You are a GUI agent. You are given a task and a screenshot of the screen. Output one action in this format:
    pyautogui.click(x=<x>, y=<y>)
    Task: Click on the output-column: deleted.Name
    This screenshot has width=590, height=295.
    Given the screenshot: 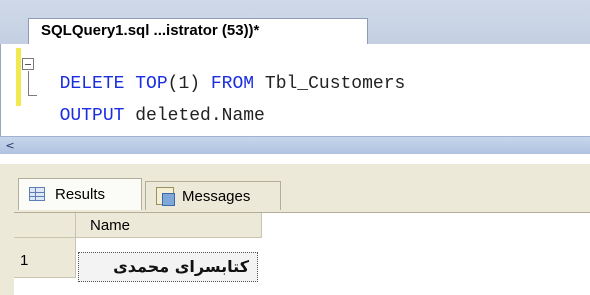 What is the action you would take?
    pyautogui.click(x=200, y=116)
    